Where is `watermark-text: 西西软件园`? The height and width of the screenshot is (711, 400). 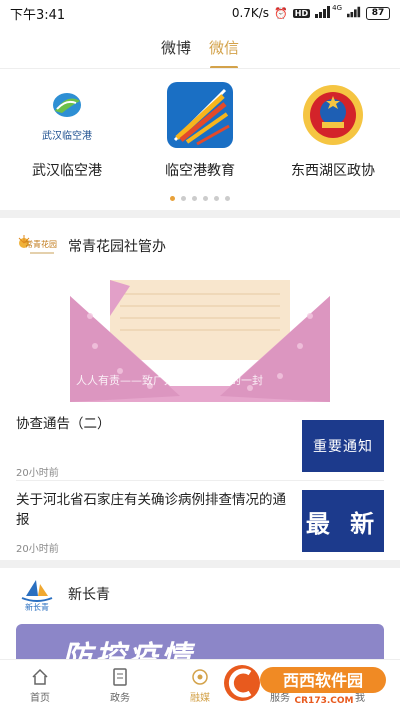
watermark-text: 西西软件园 is located at coordinates (323, 680).